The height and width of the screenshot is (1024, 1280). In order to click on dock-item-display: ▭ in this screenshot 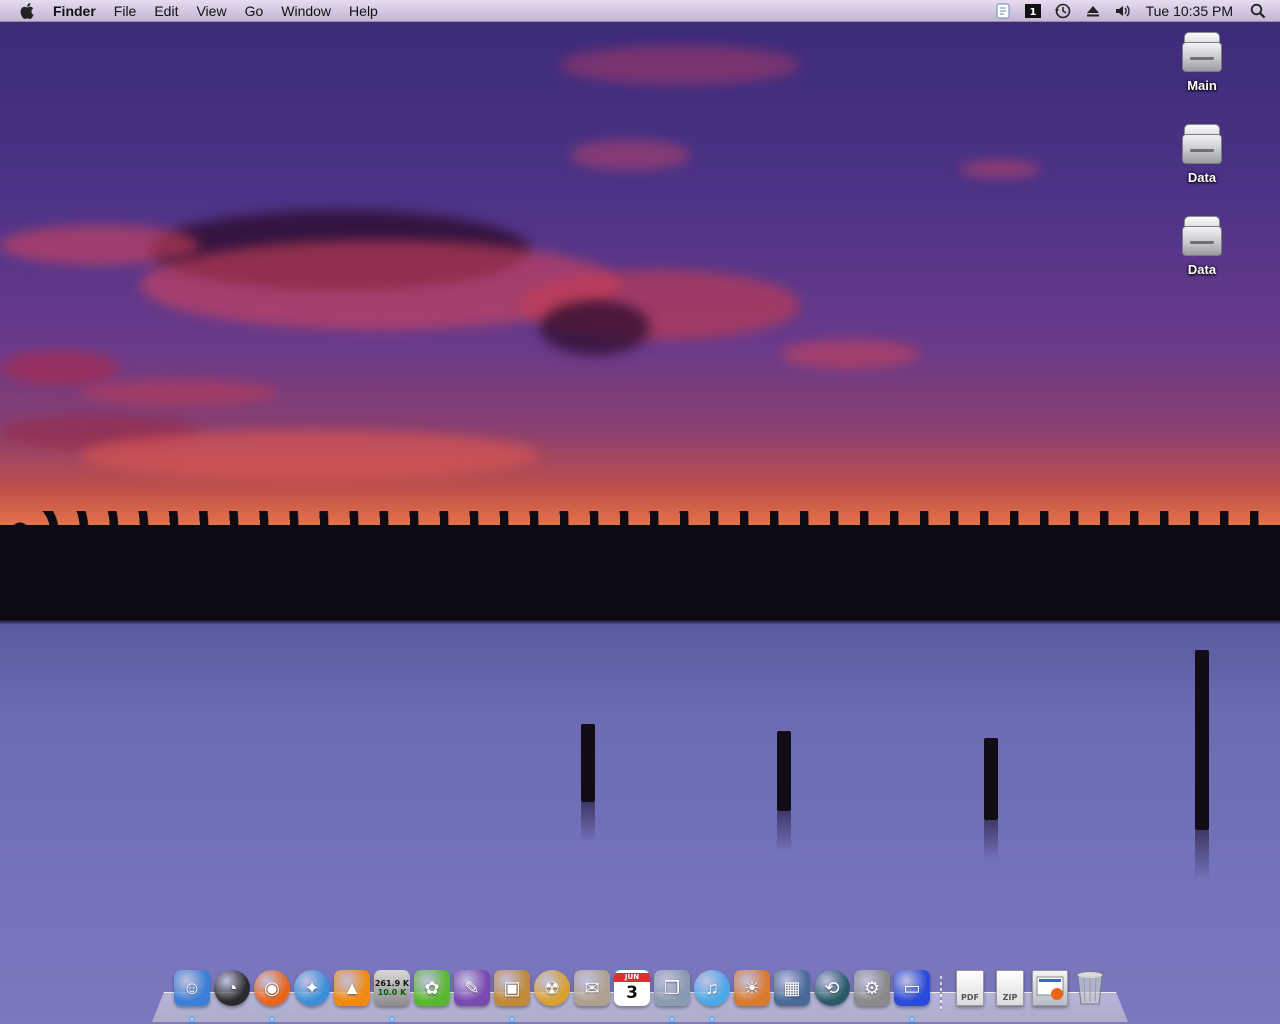, I will do `click(912, 996)`.